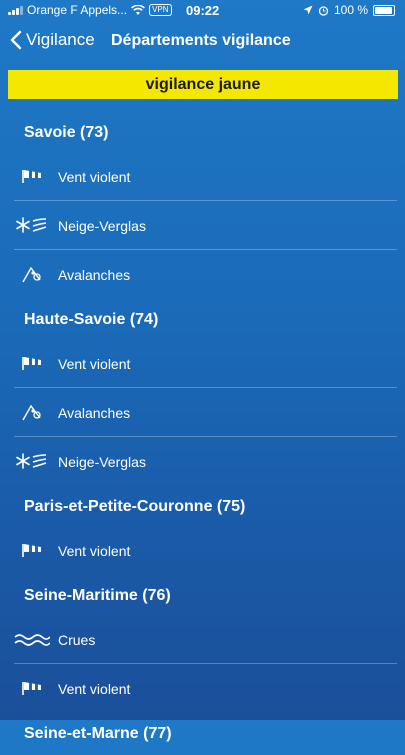 The image size is (405, 755). I want to click on cell-signal-icon, so click(15, 10).